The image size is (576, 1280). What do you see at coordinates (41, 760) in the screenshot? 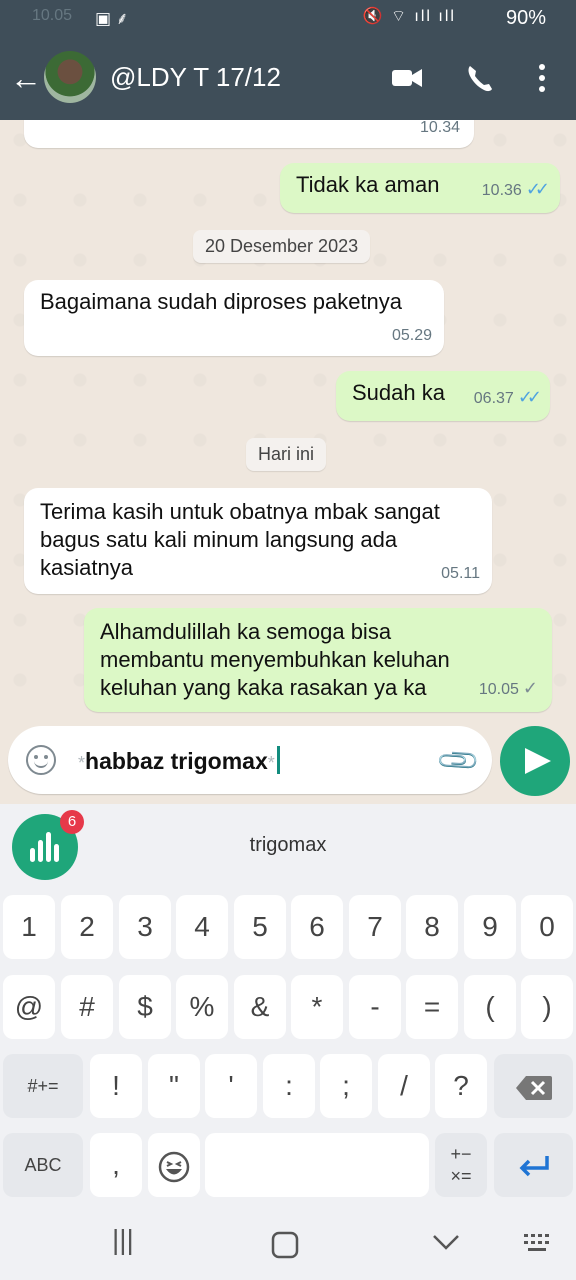
I see `emoji-icon` at bounding box center [41, 760].